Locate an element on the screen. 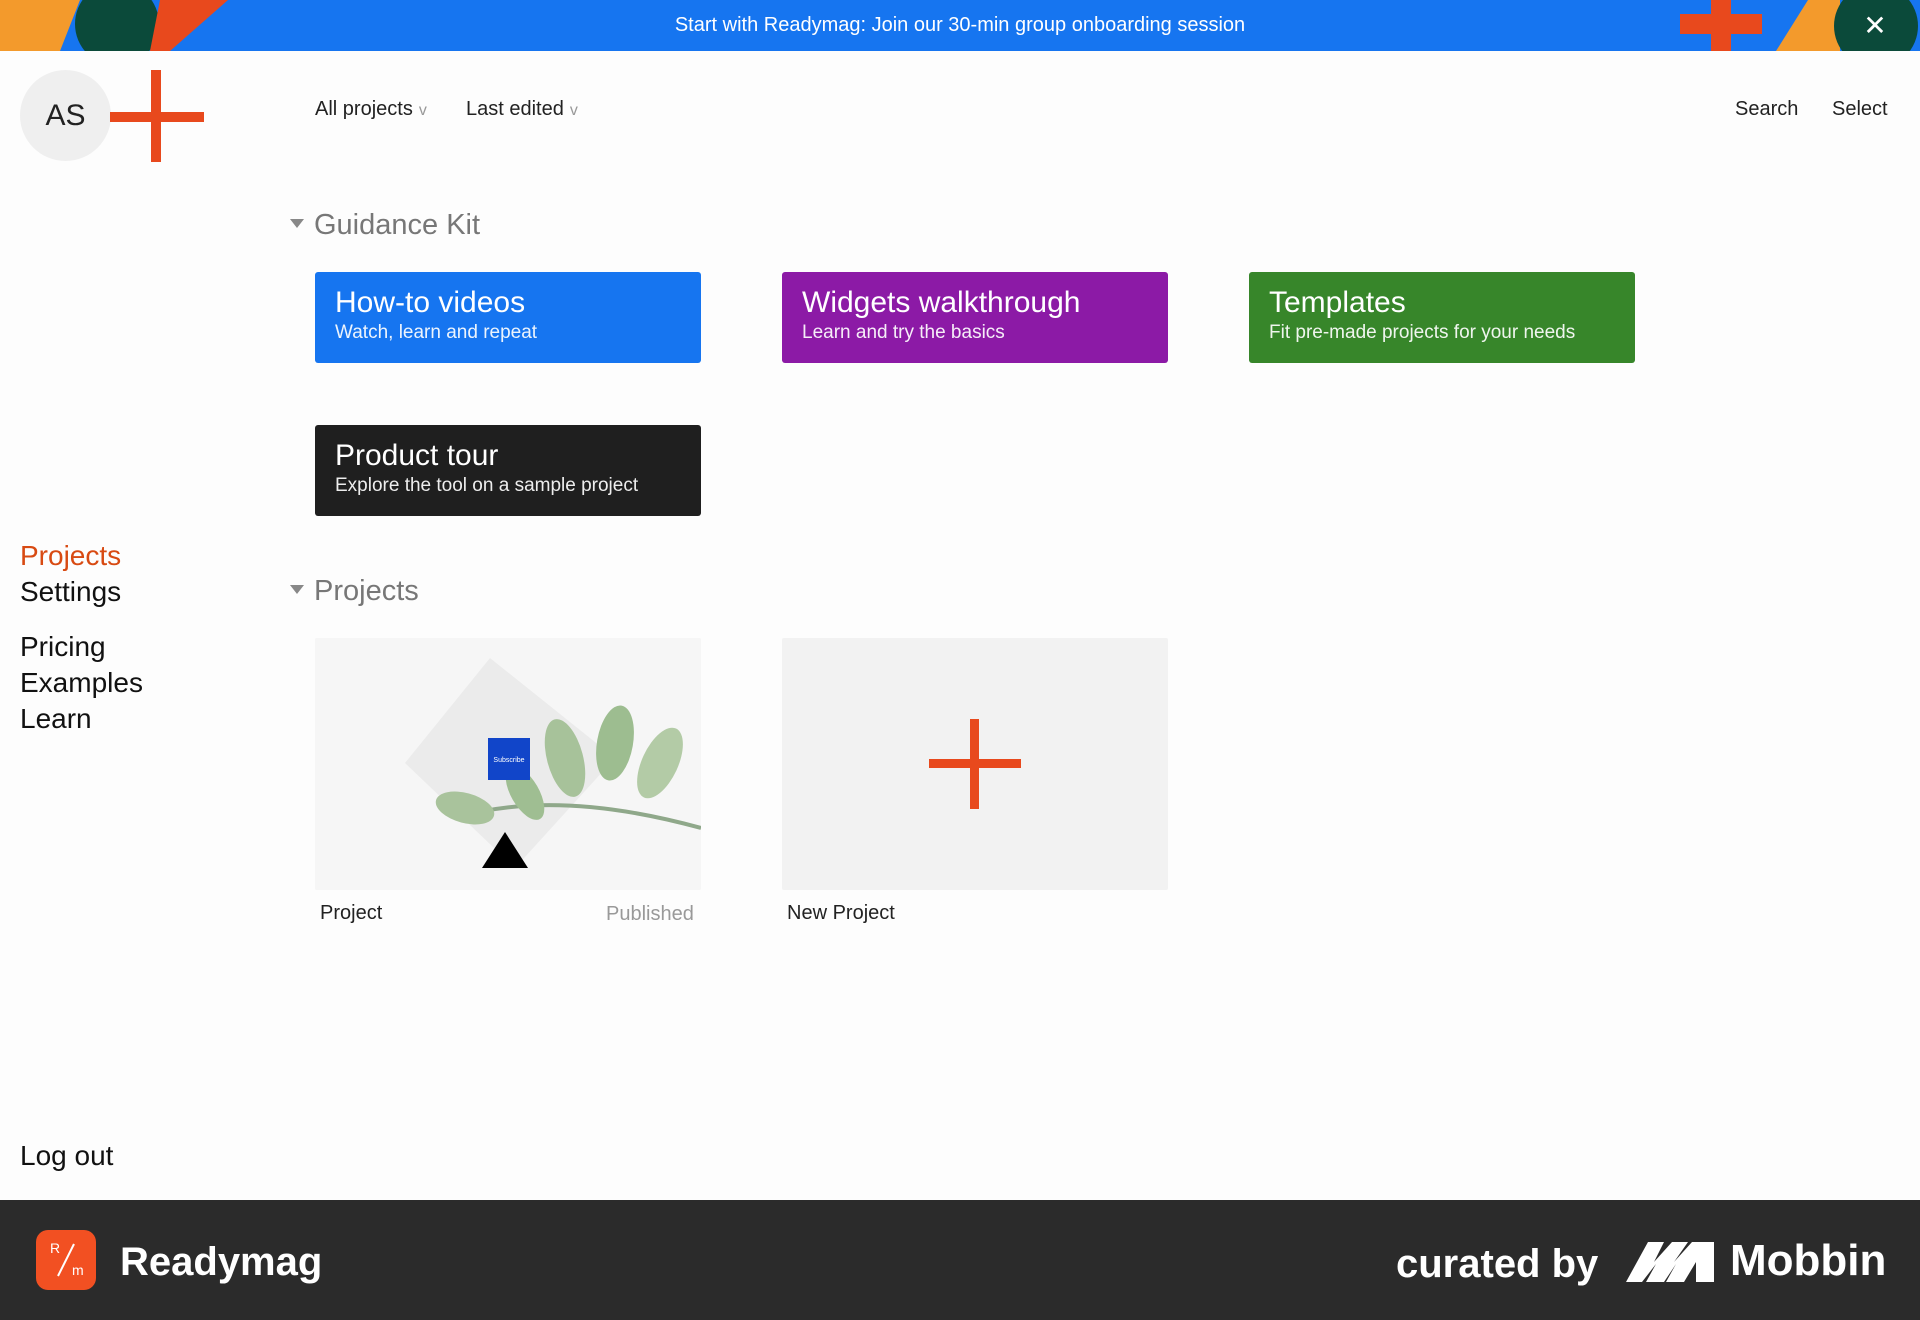 The height and width of the screenshot is (1320, 1920). filter-all-projects: All projects v is located at coordinates (371, 109).